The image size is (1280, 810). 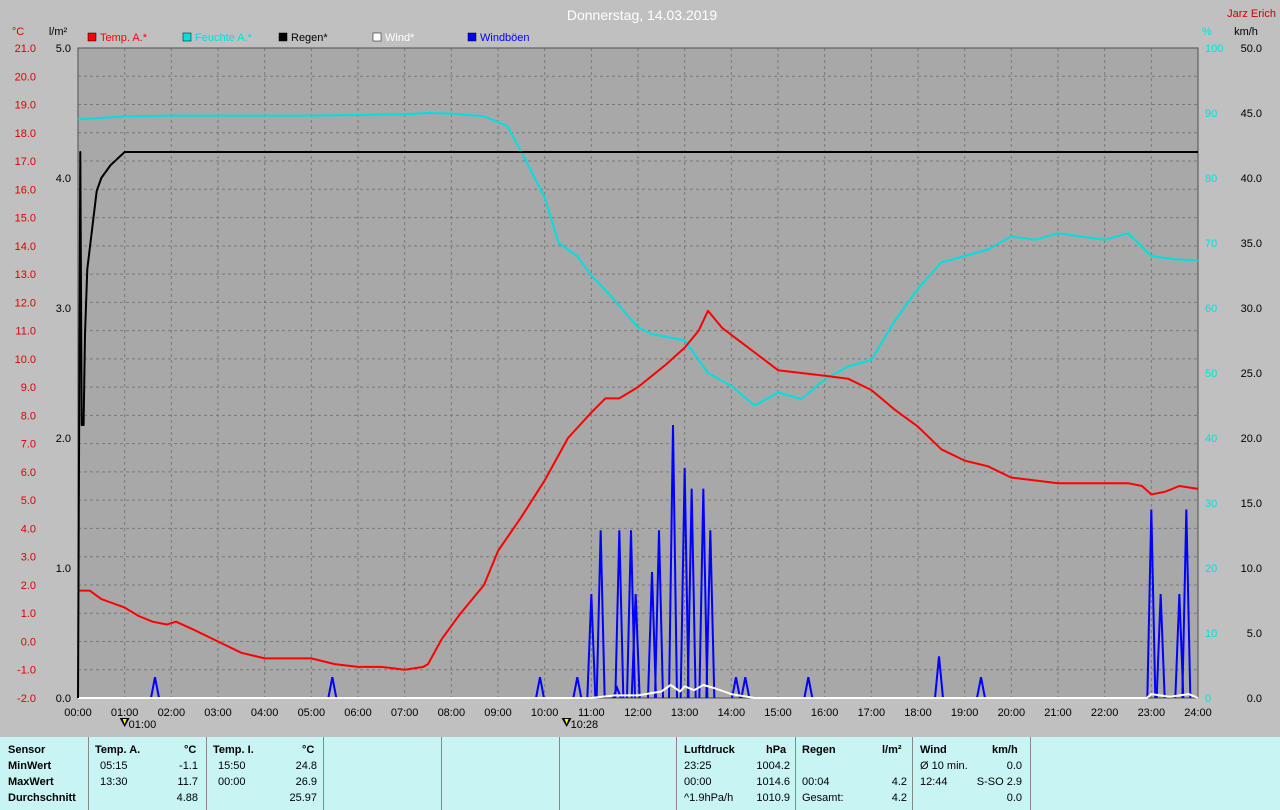 I want to click on wind-tick-label: 45.0, so click(x=1251, y=114).